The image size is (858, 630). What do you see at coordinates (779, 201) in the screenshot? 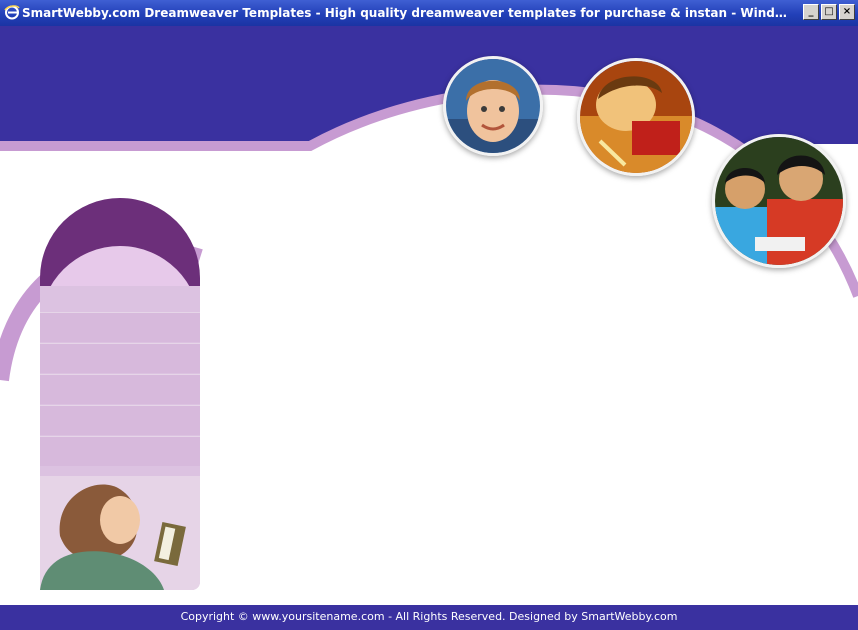
I see `kids-reading-photo` at bounding box center [779, 201].